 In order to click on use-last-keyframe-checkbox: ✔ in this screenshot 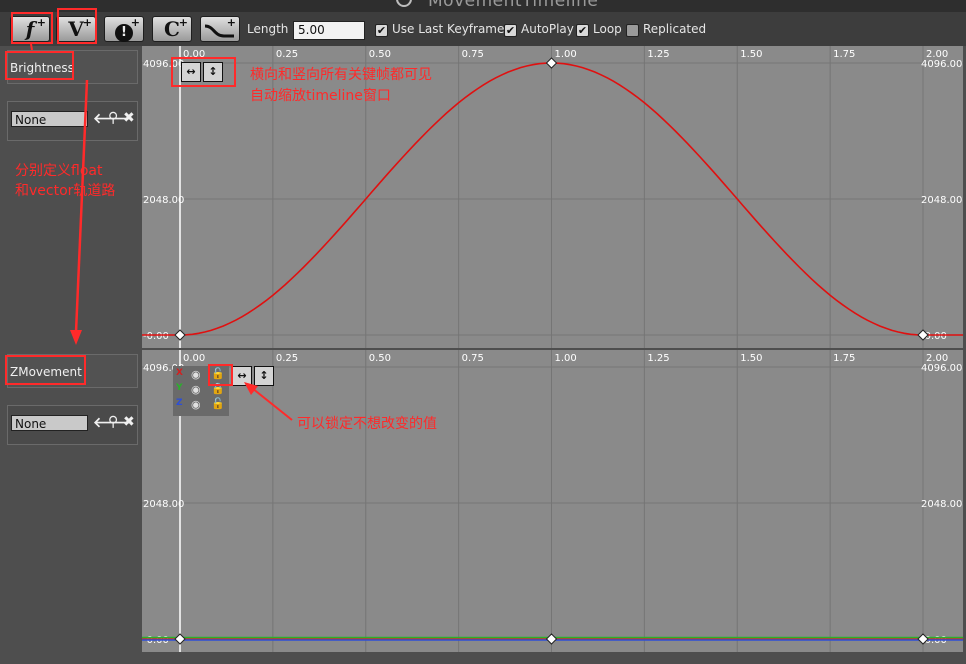, I will do `click(381, 30)`.